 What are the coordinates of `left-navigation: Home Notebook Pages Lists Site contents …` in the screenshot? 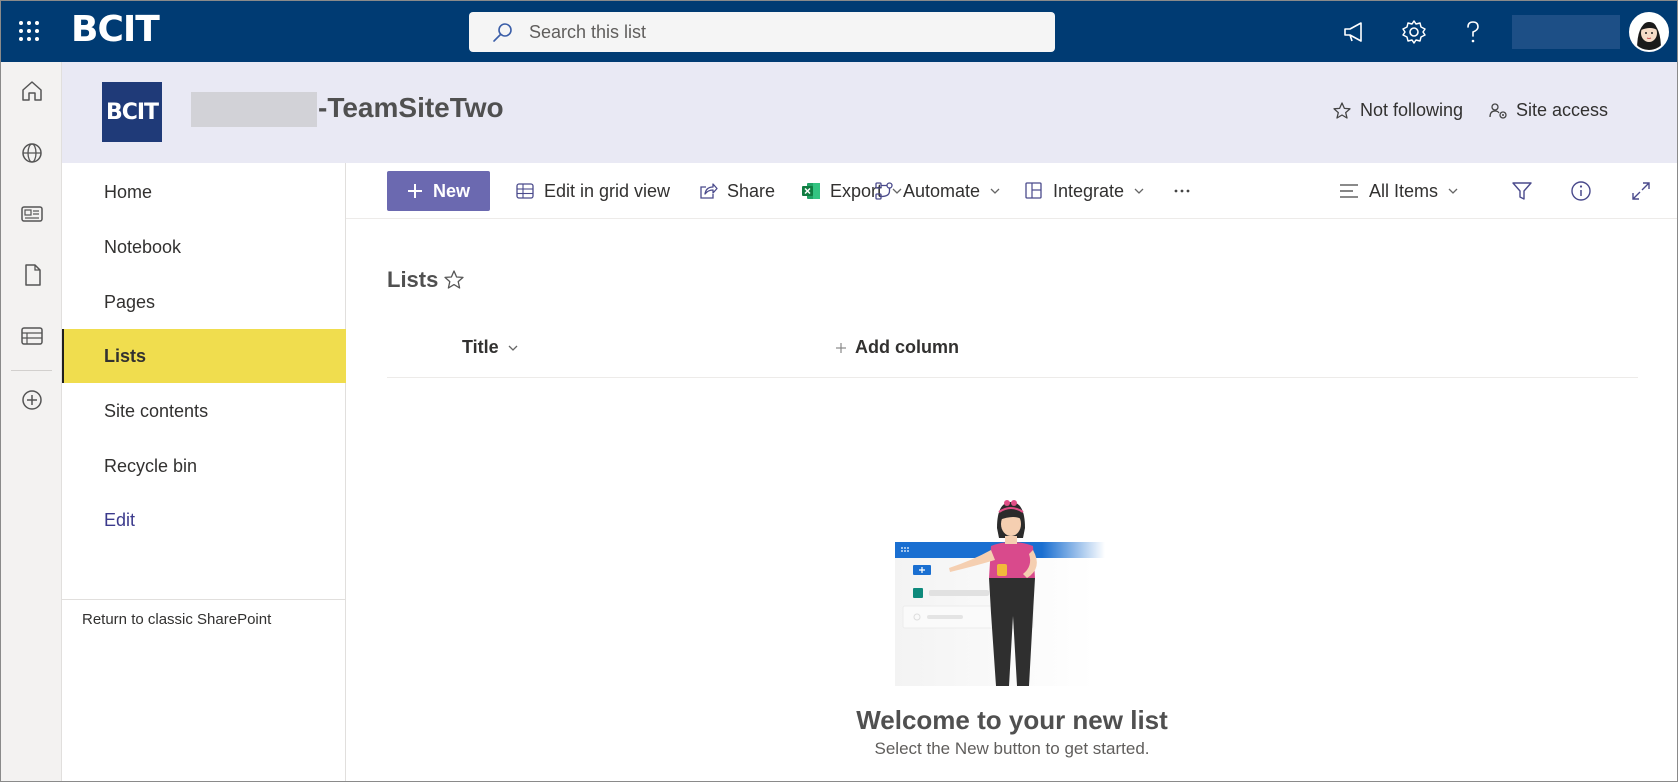 It's located at (204, 472).